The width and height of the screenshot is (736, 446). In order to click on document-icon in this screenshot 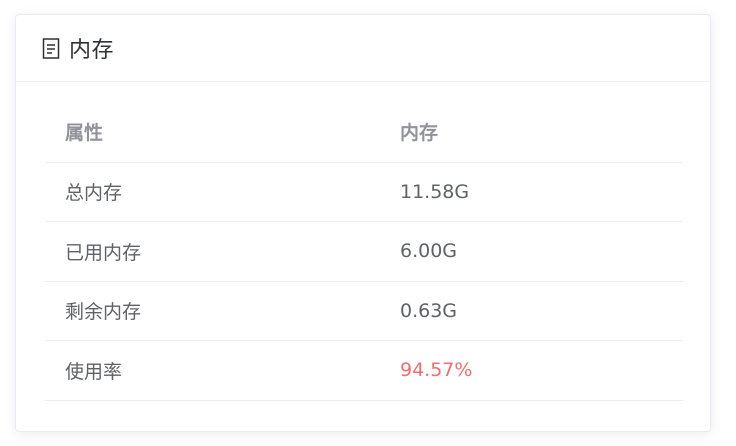, I will do `click(51, 48)`.